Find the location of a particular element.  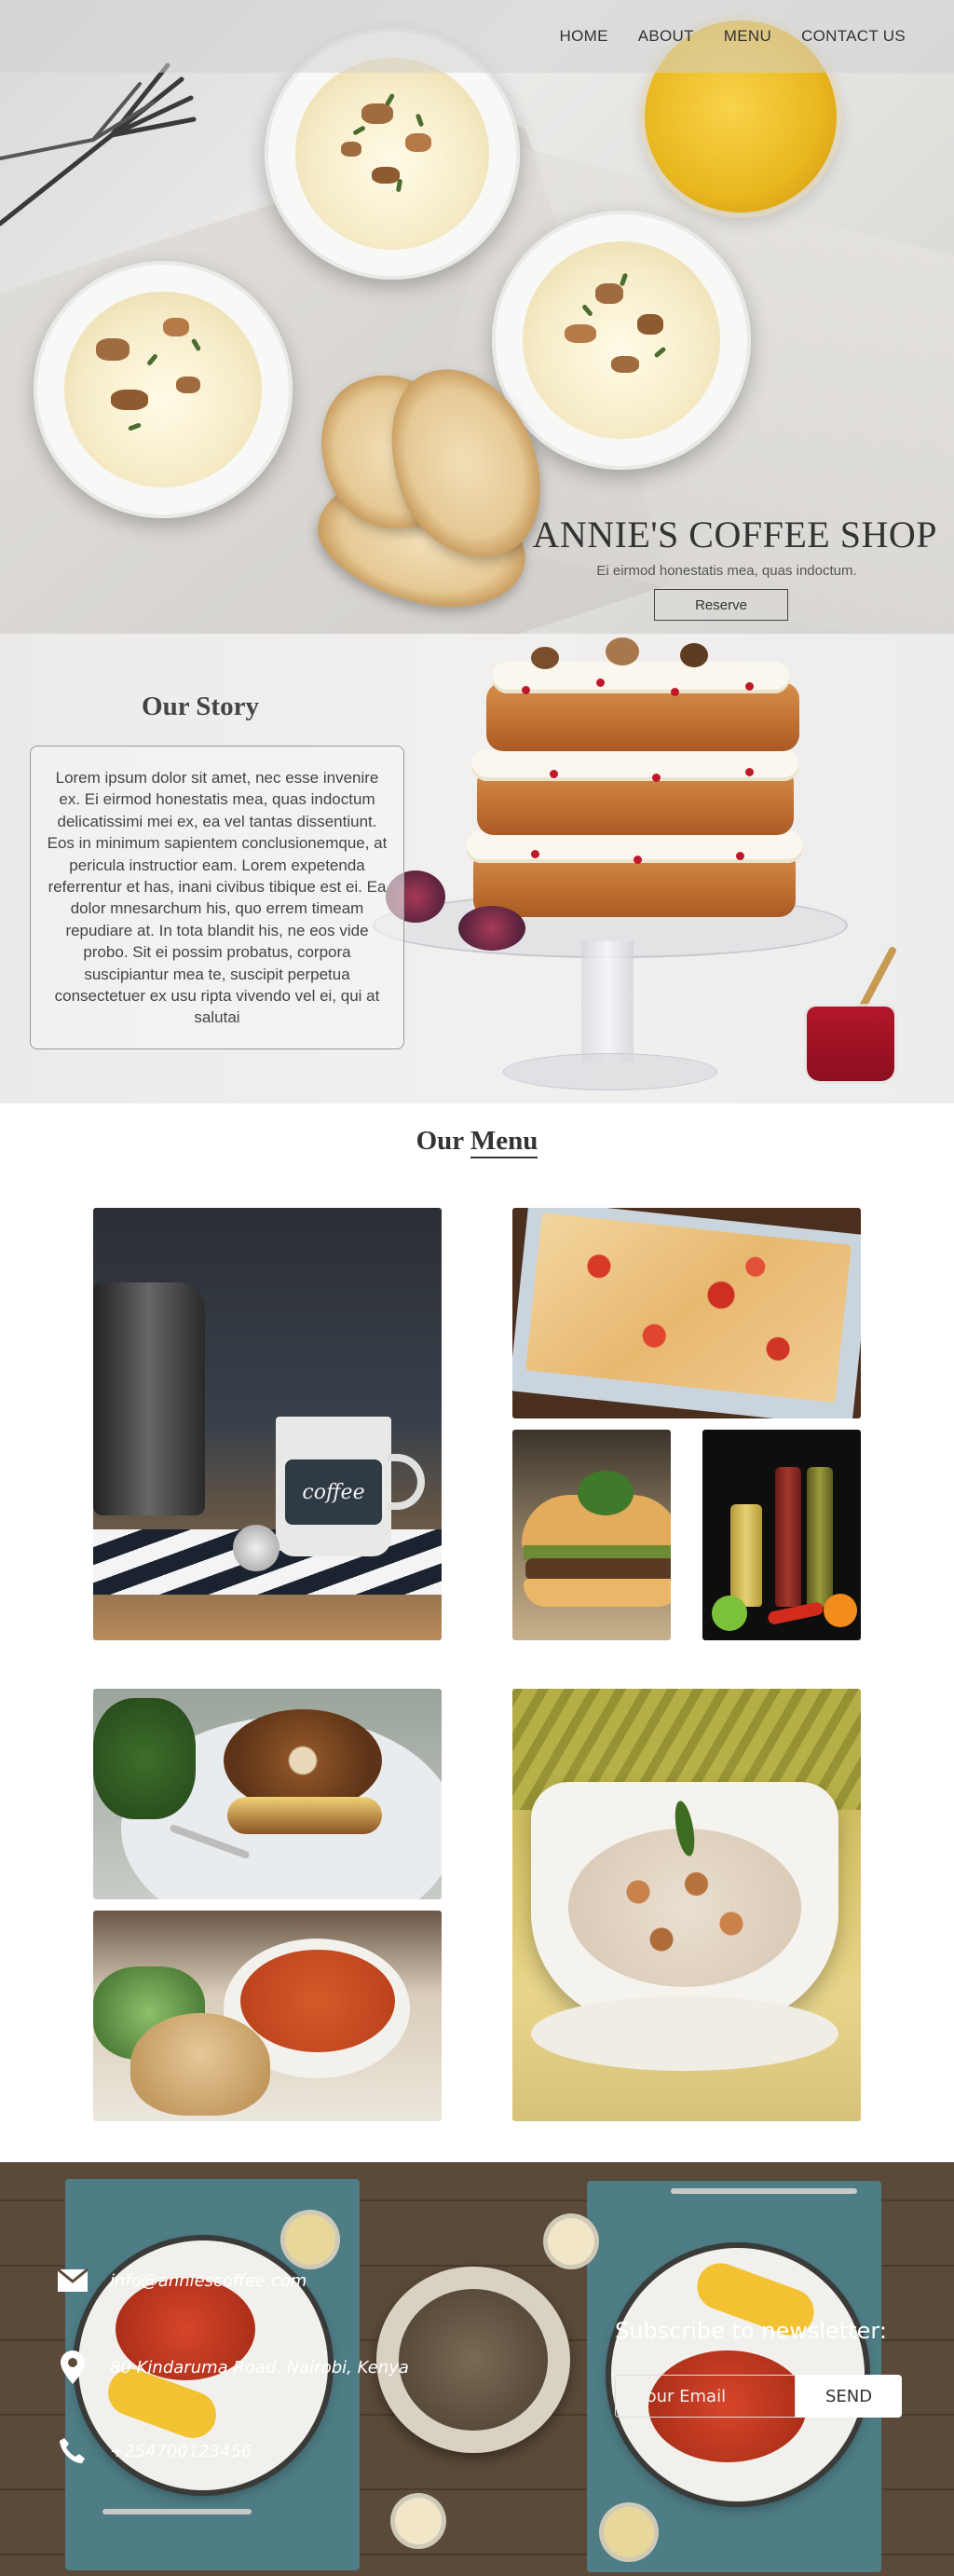

fork-image is located at coordinates (99, 144).